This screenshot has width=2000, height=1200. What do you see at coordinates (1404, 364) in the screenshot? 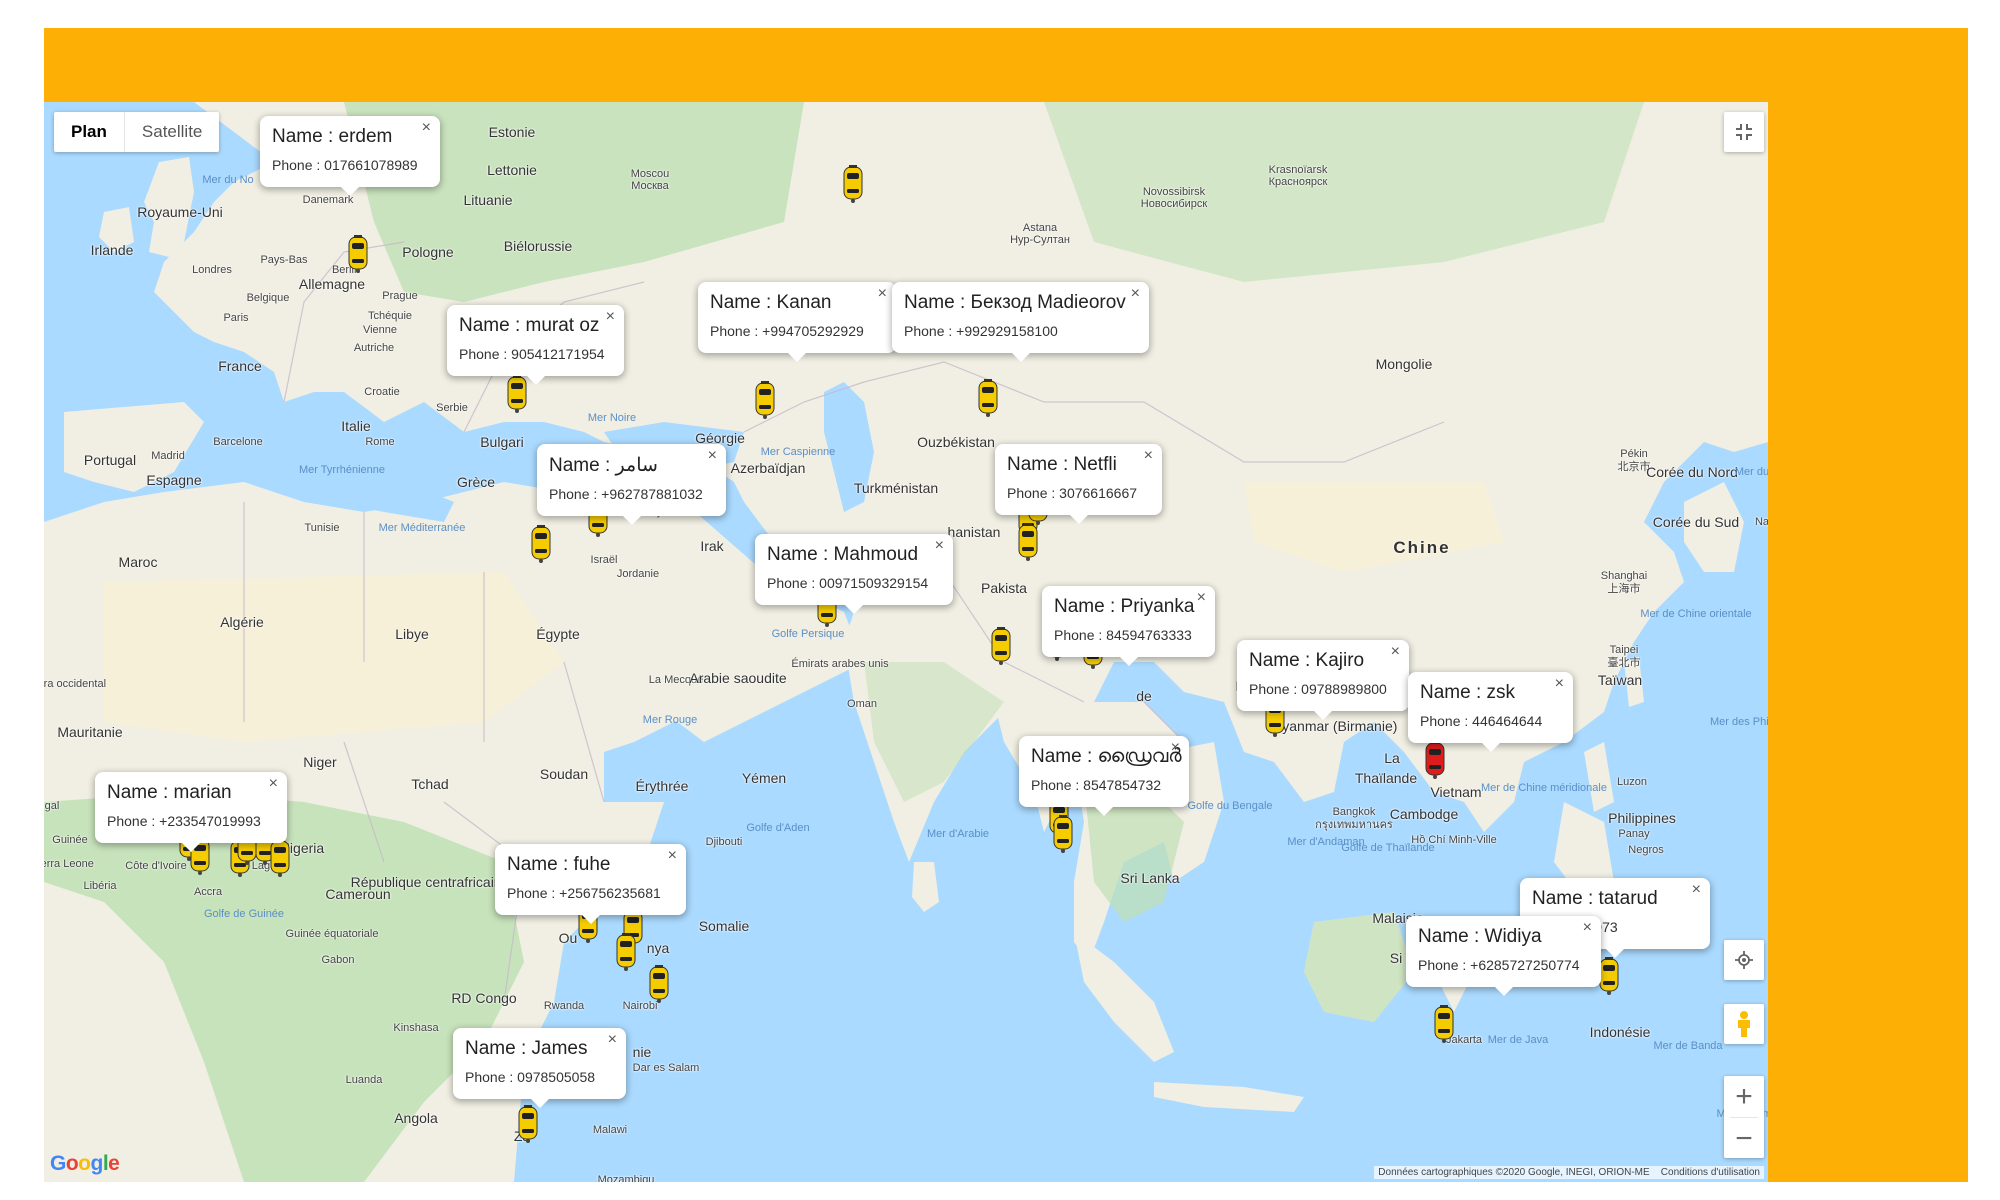
I see `map-label-mongolie: Mongolie` at bounding box center [1404, 364].